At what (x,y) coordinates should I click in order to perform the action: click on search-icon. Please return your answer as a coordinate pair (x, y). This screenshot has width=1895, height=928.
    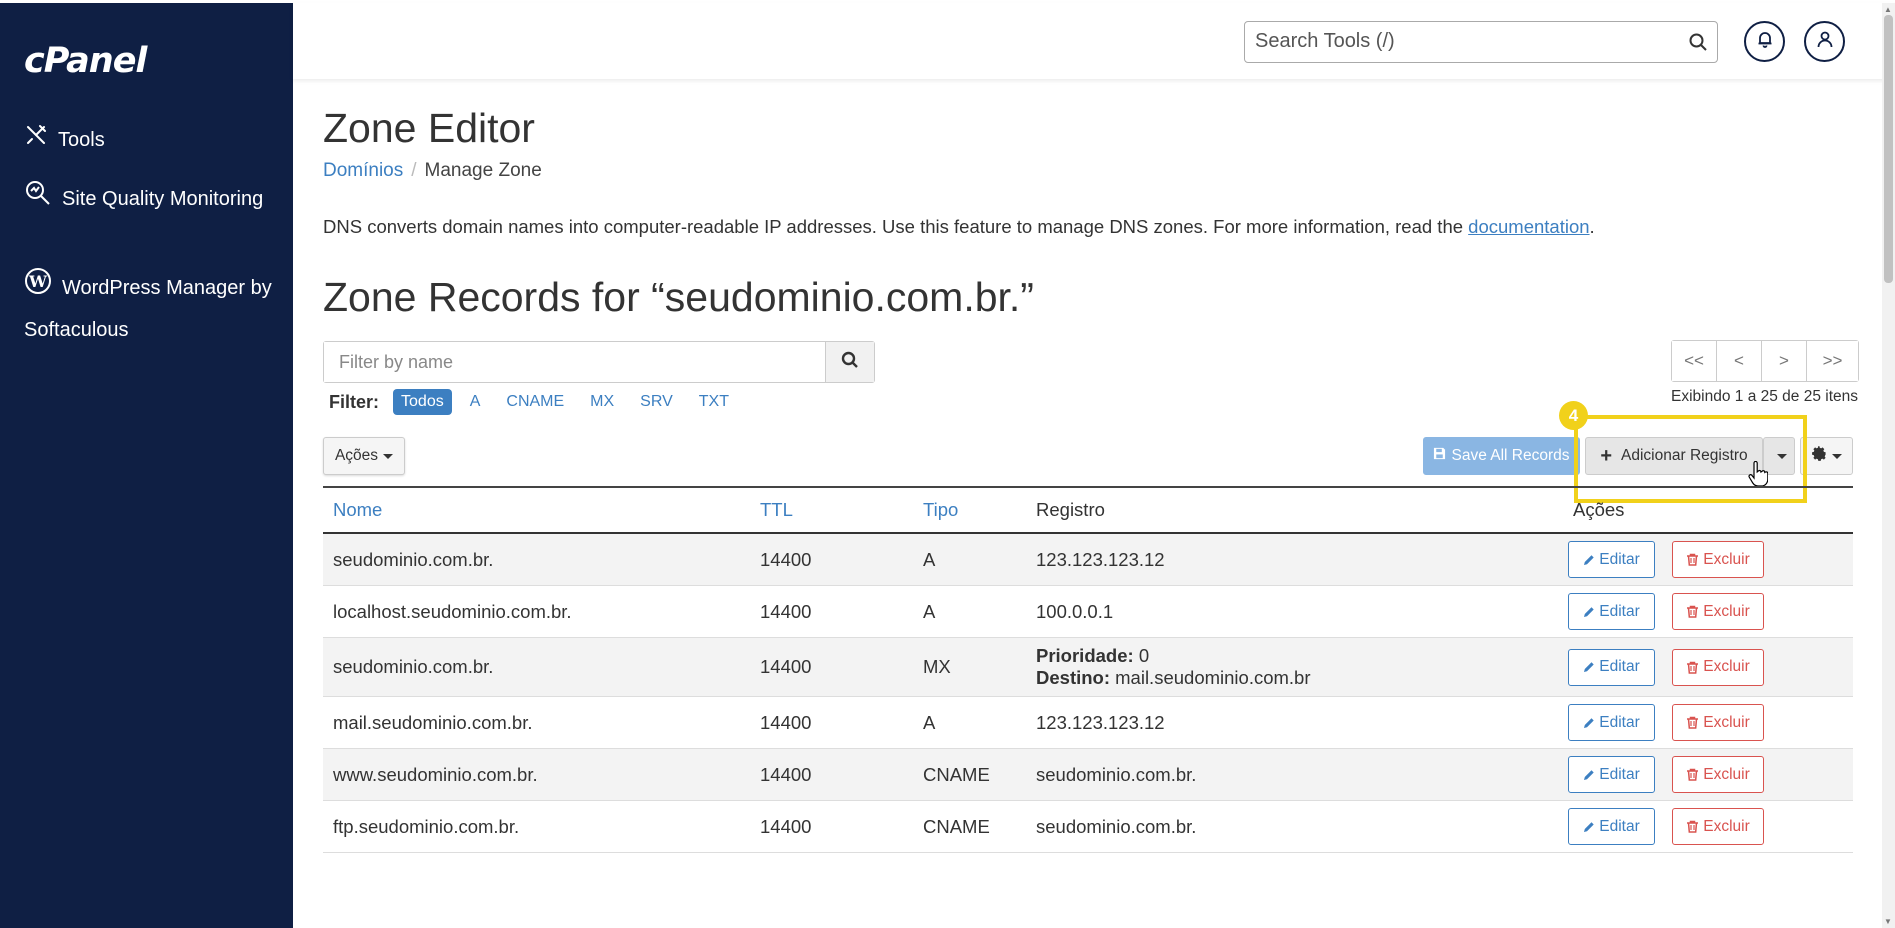
    Looking at the image, I should click on (1698, 44).